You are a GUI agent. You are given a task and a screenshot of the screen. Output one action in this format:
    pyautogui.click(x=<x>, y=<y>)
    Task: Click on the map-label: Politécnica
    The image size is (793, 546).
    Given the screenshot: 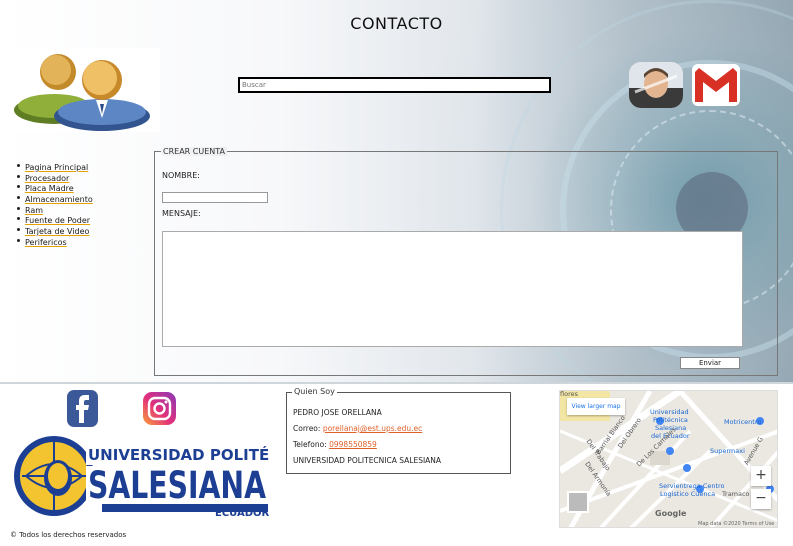 What is the action you would take?
    pyautogui.click(x=670, y=420)
    